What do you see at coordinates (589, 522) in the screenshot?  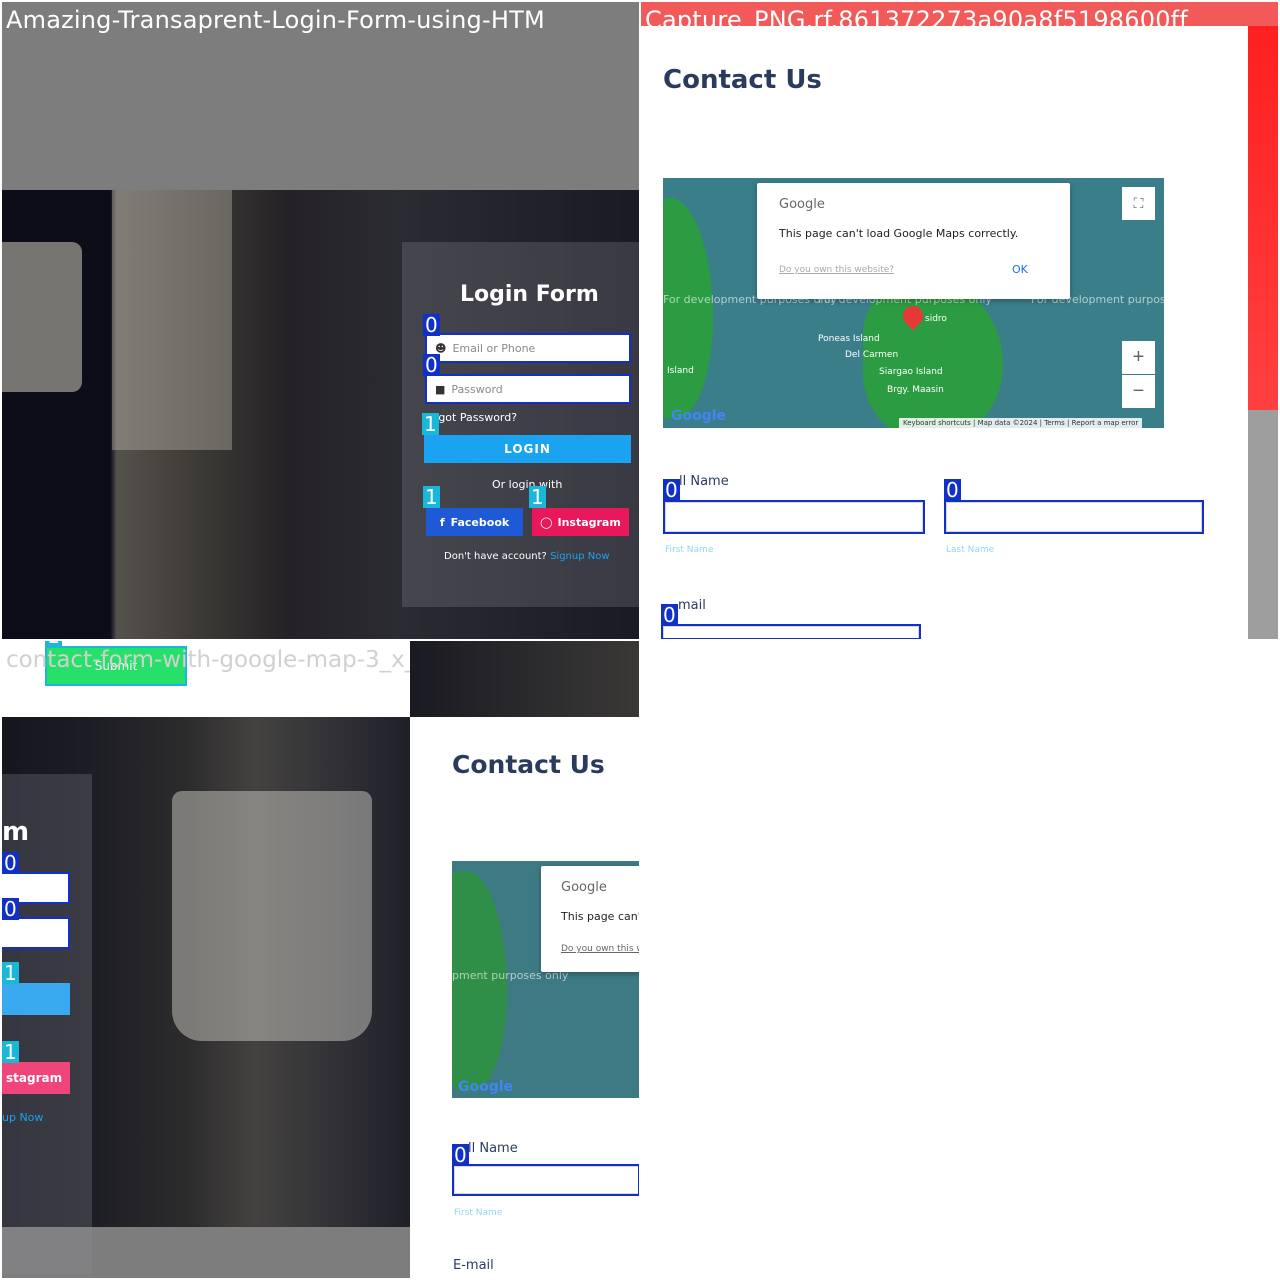 I see `instagram-label: Instagram` at bounding box center [589, 522].